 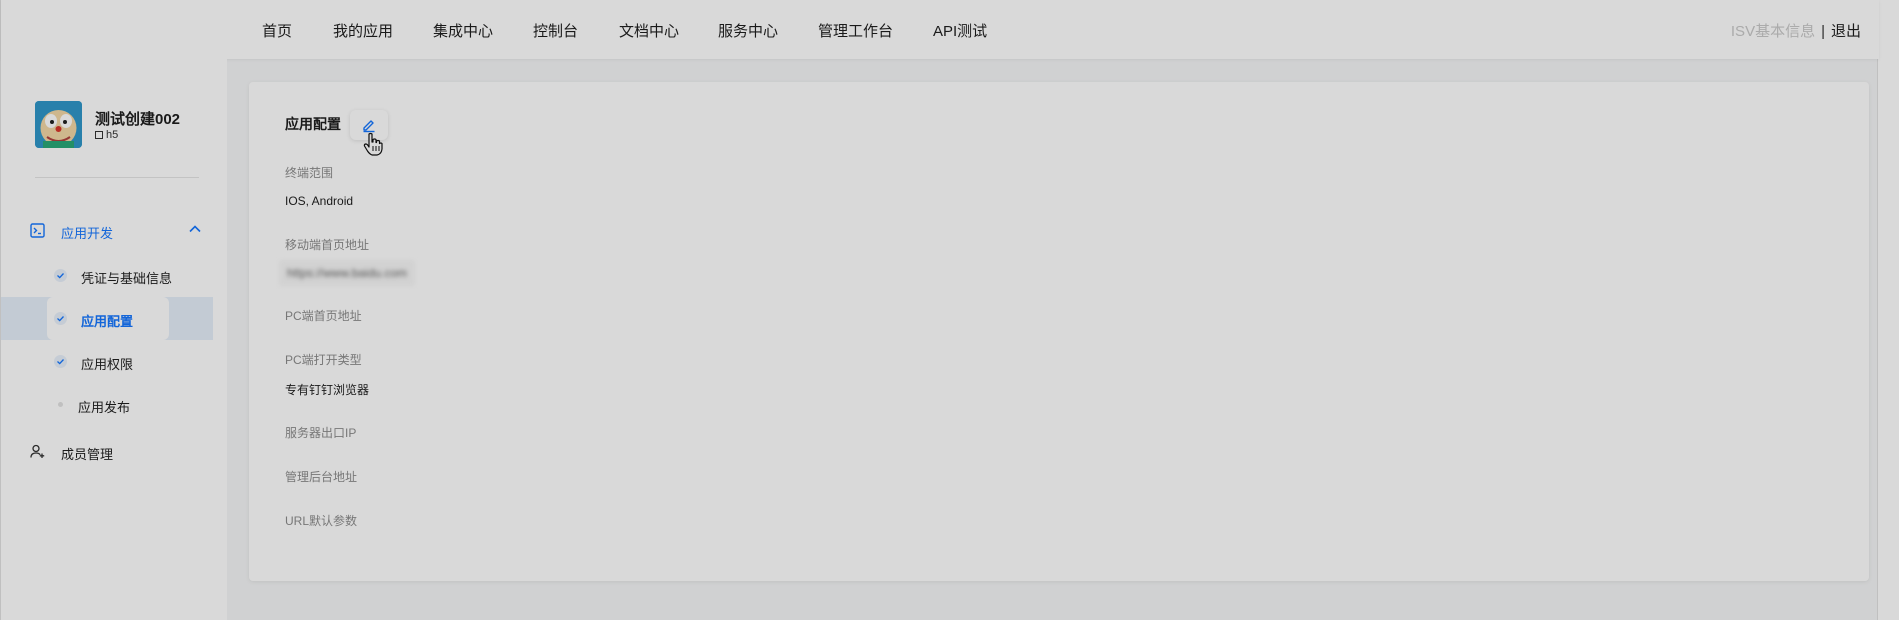 What do you see at coordinates (369, 126) in the screenshot?
I see `pencil-icon` at bounding box center [369, 126].